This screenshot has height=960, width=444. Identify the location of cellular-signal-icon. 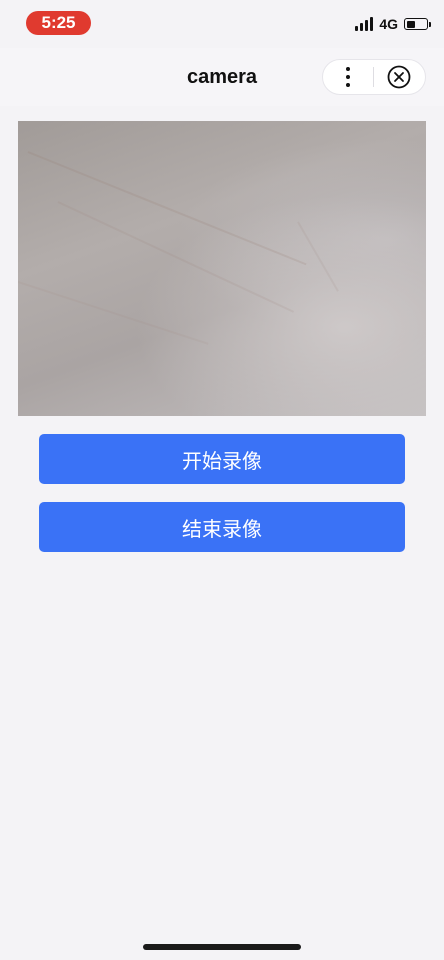
(364, 24).